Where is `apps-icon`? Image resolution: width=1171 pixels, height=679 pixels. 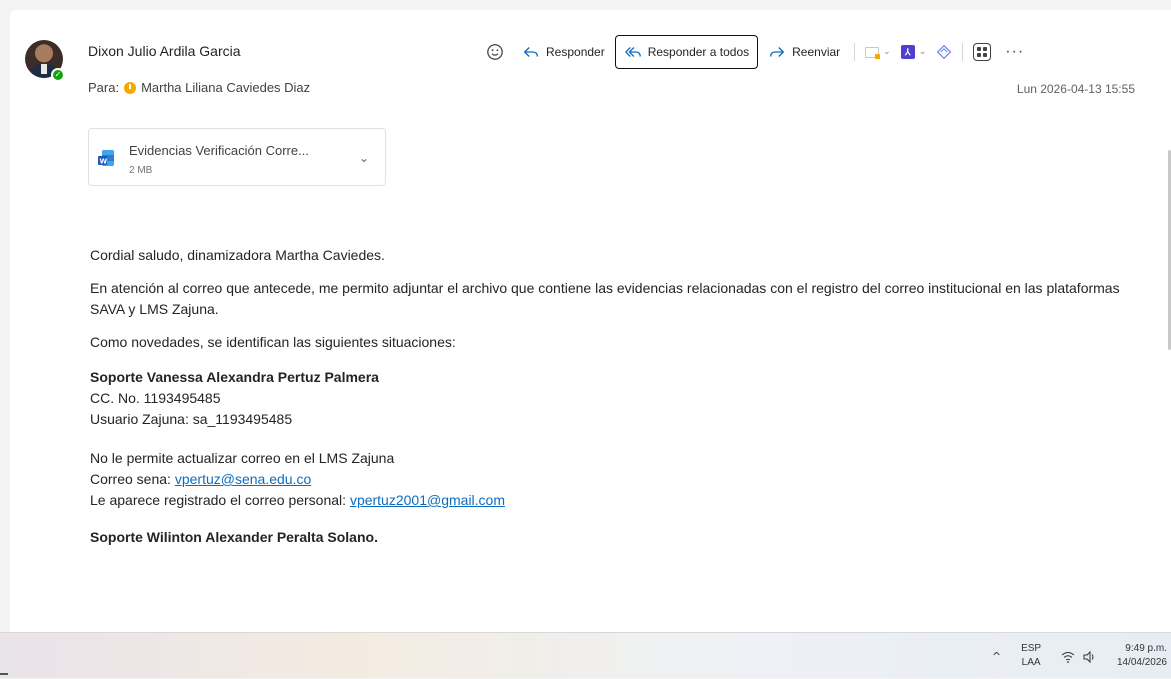
apps-icon is located at coordinates (982, 52).